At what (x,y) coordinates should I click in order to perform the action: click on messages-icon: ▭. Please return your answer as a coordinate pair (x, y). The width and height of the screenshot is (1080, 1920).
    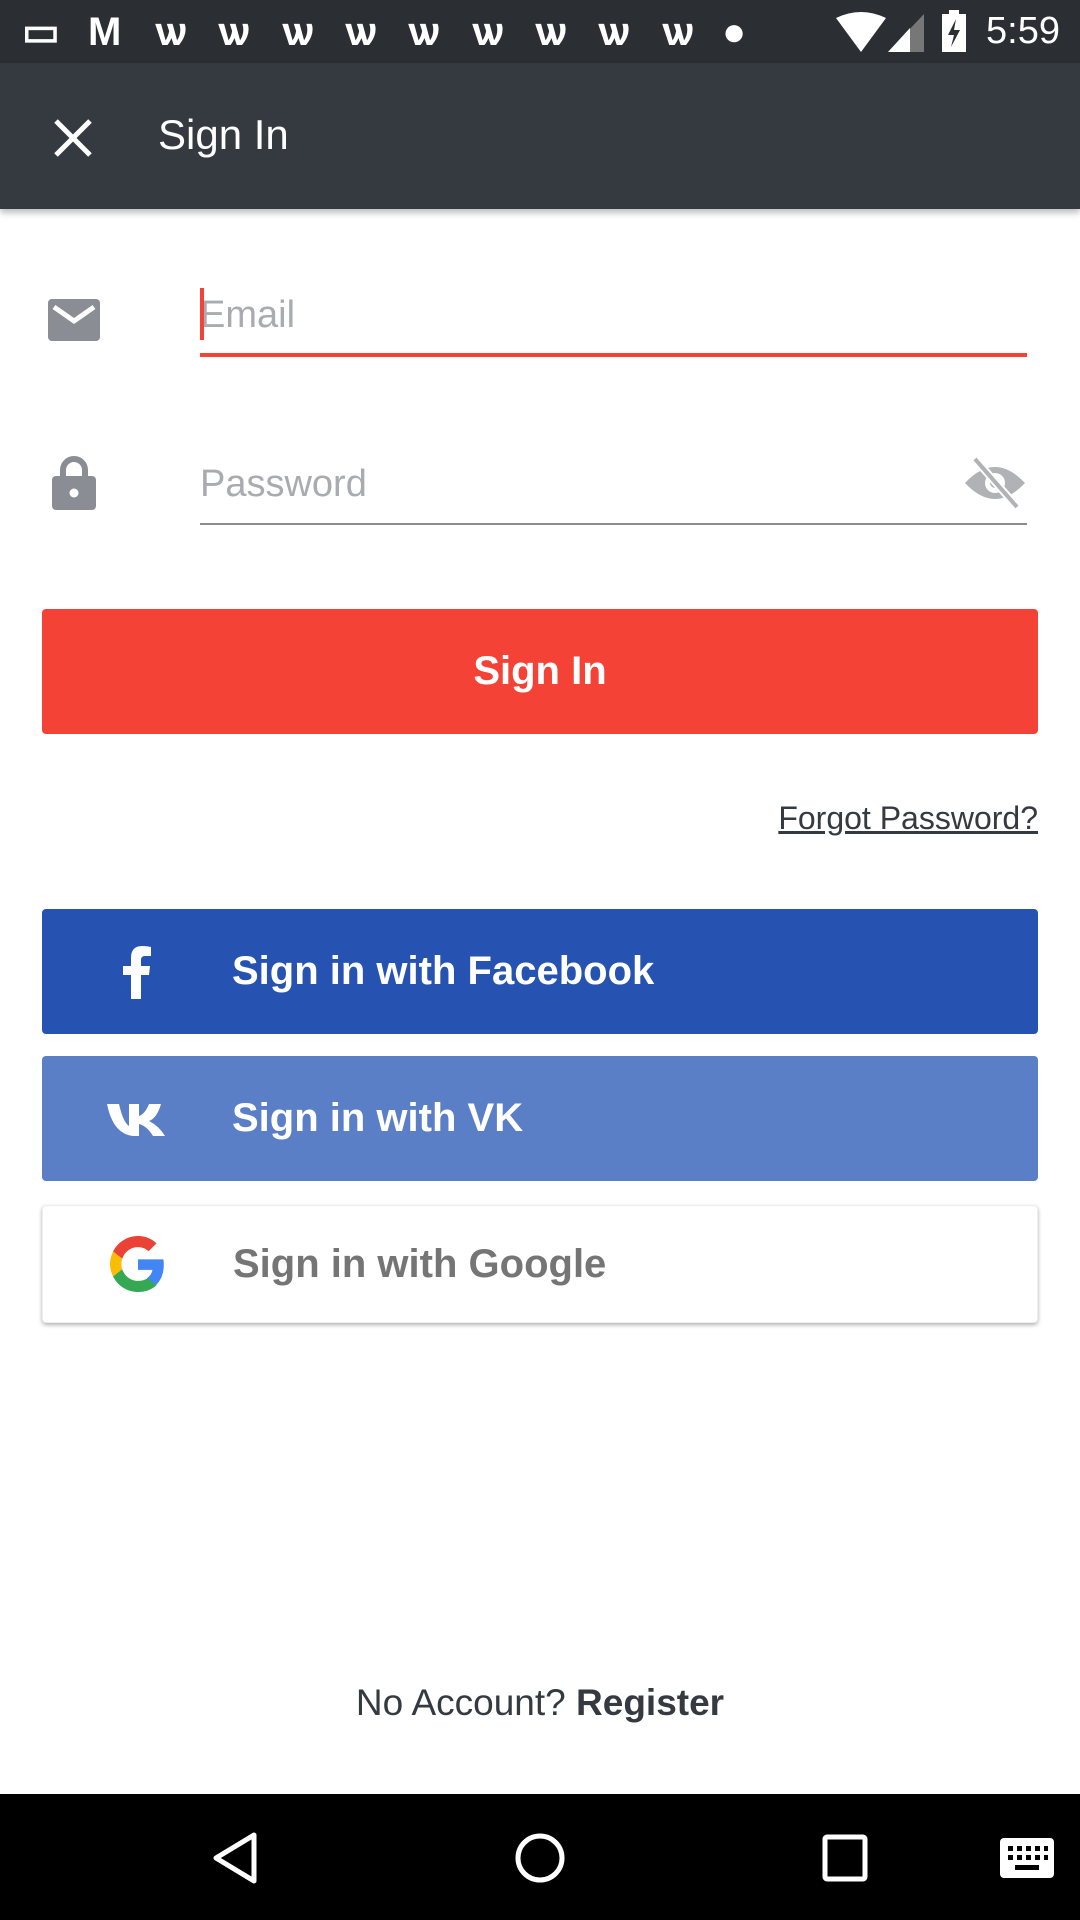
    Looking at the image, I should click on (41, 32).